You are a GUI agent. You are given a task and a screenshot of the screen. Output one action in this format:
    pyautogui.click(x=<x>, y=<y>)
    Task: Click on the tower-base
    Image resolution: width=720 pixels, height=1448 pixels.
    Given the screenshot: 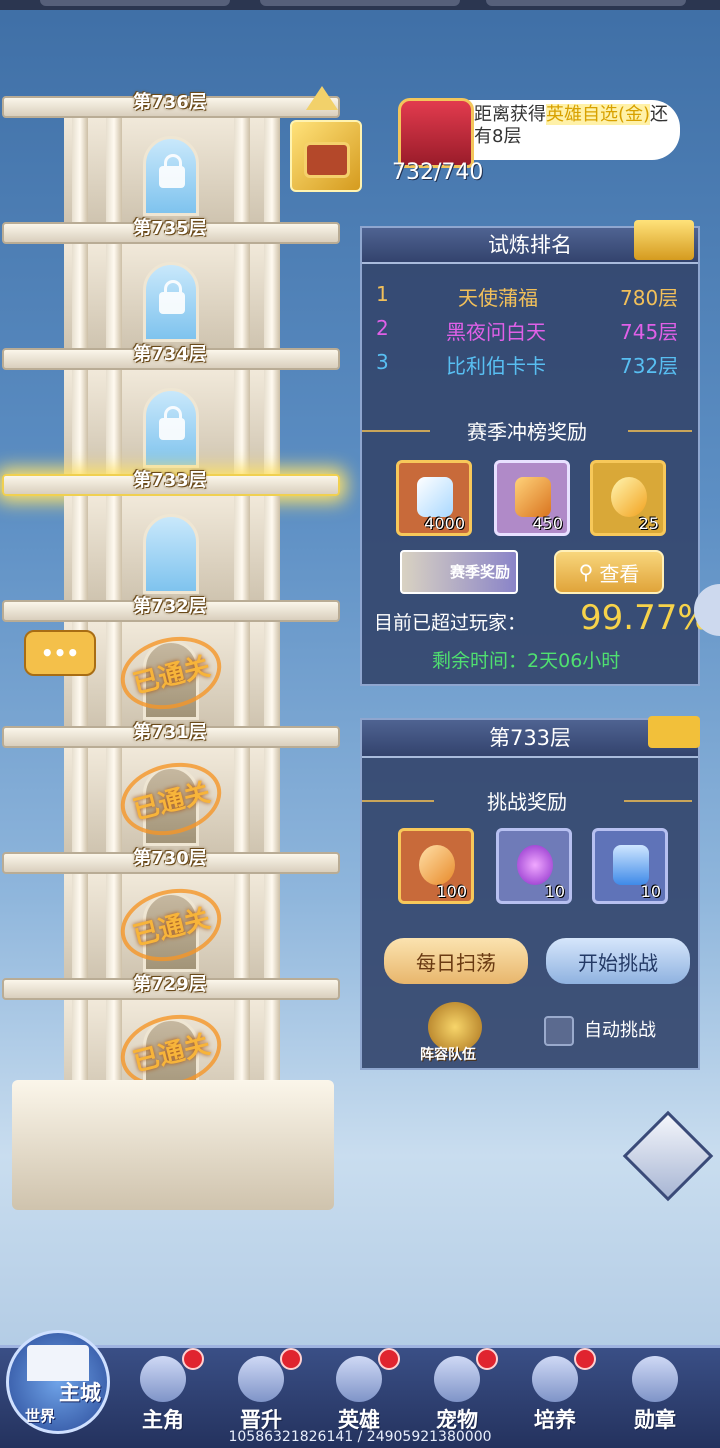 What is the action you would take?
    pyautogui.click(x=173, y=1145)
    